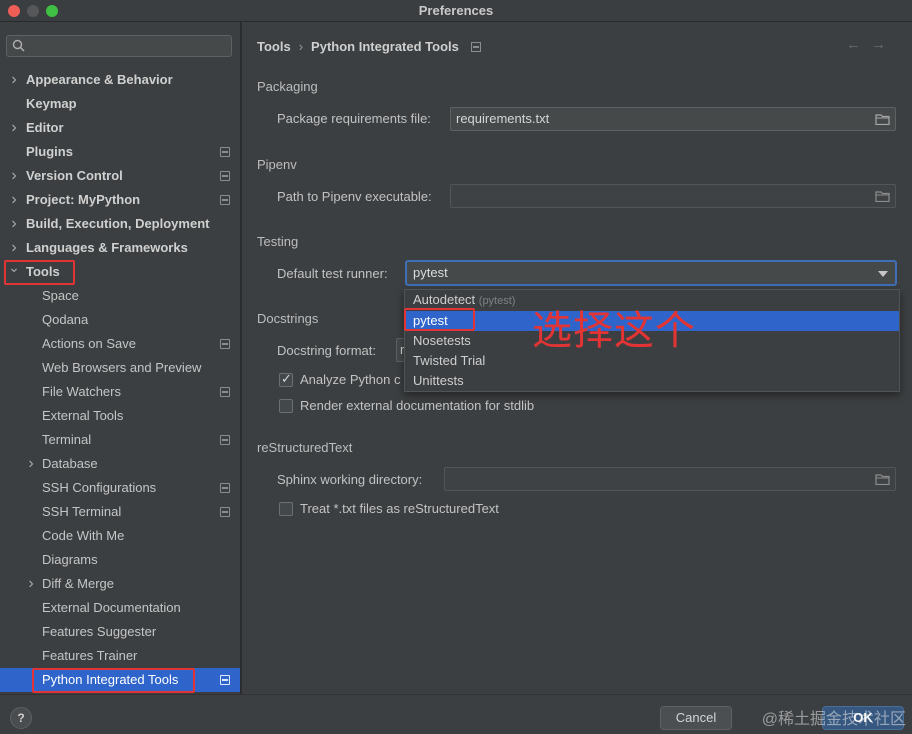  What do you see at coordinates (78, 583) in the screenshot?
I see `sidebar-item-label: Diff & Merge` at bounding box center [78, 583].